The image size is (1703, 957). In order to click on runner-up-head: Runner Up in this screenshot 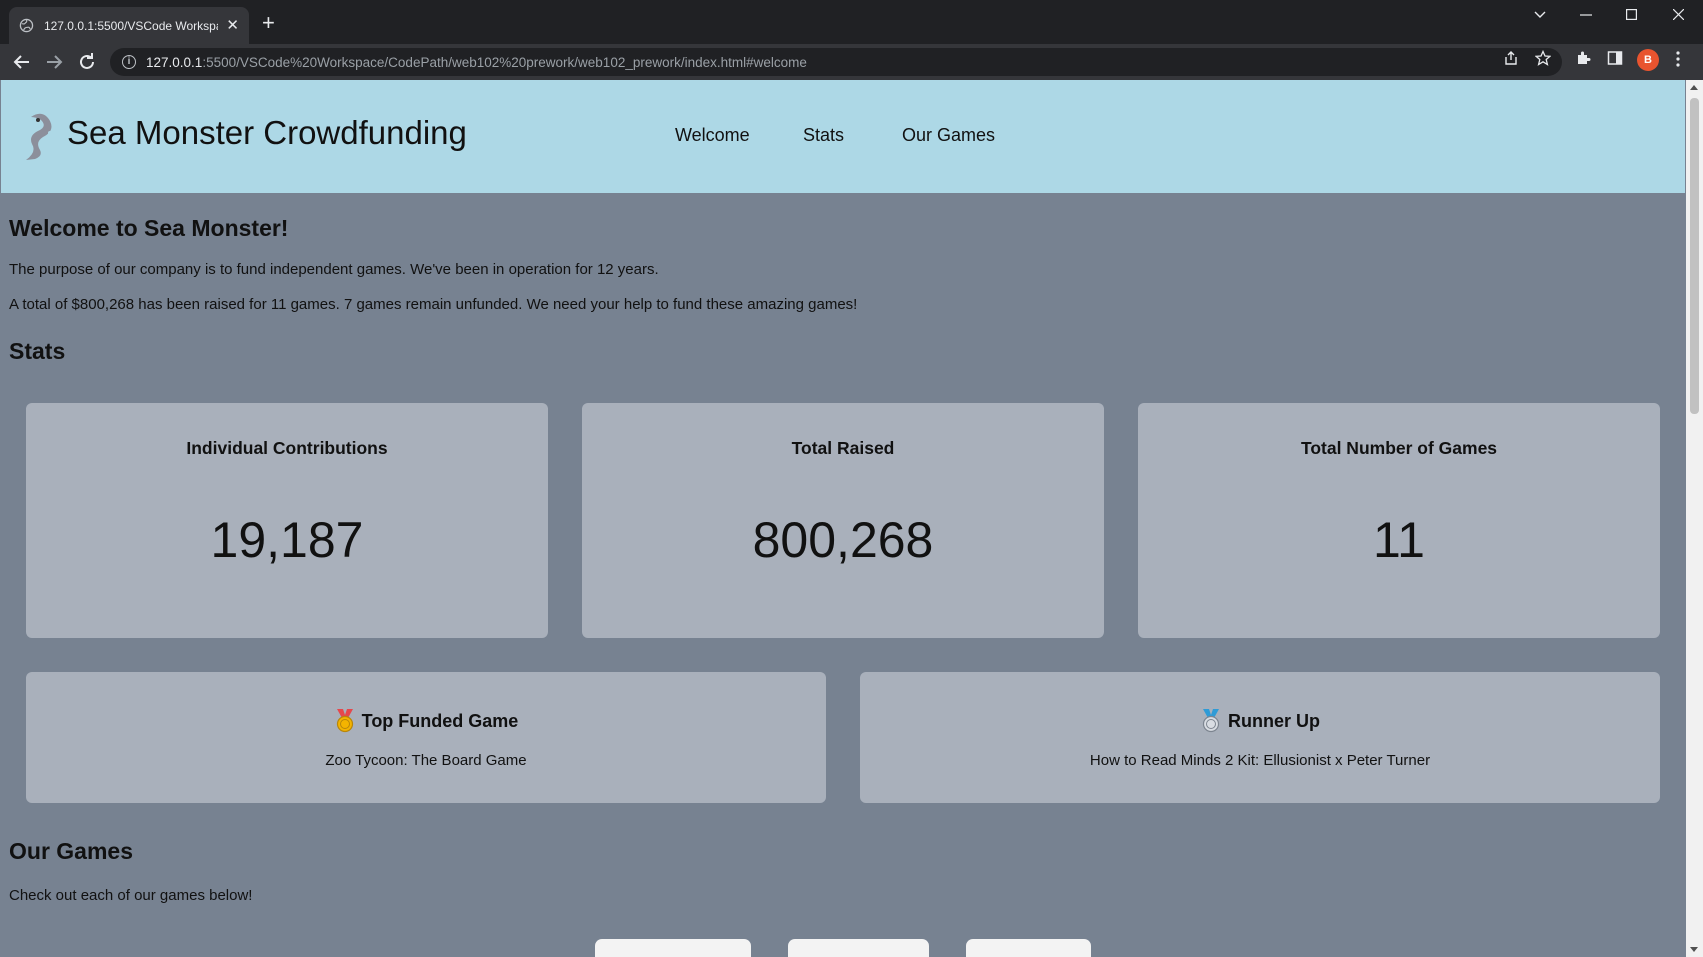, I will do `click(1260, 721)`.